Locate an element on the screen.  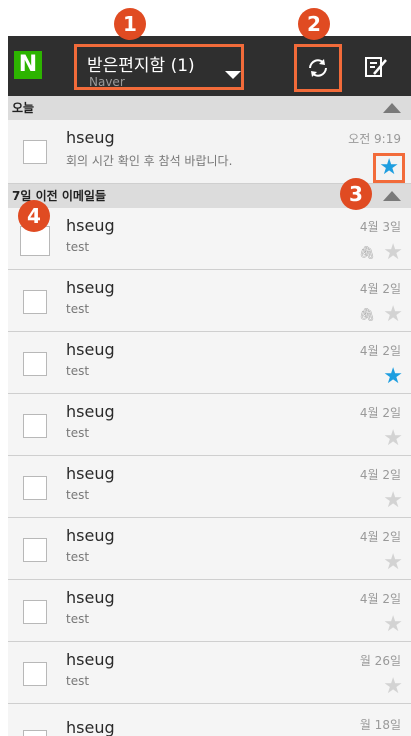
naver-logo: N is located at coordinates (28, 65).